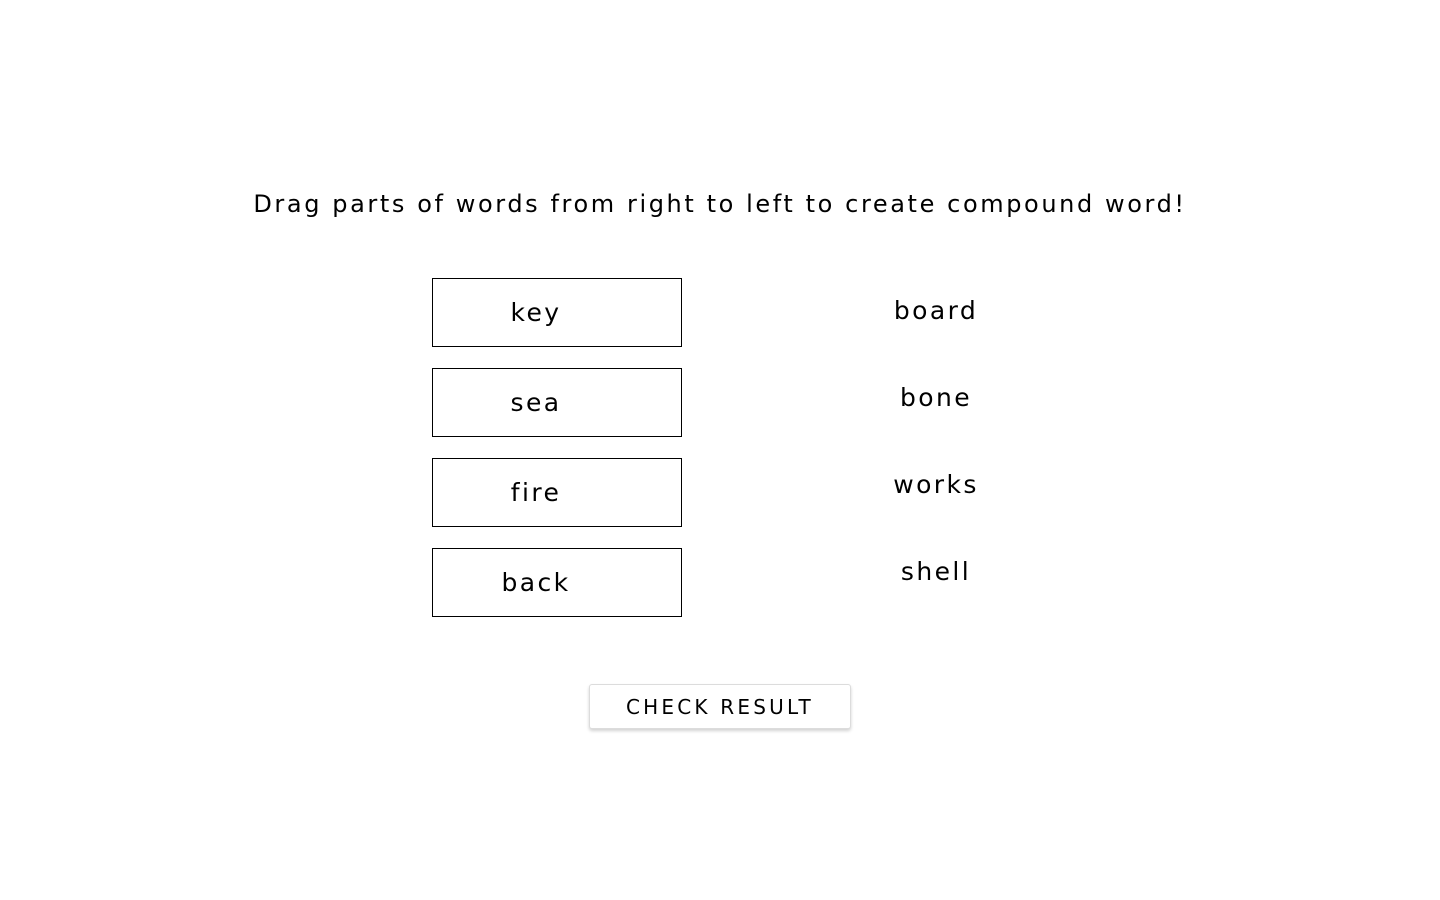 The height and width of the screenshot is (900, 1440). What do you see at coordinates (936, 596) in the screenshot?
I see `draggable-word-shell: shell` at bounding box center [936, 596].